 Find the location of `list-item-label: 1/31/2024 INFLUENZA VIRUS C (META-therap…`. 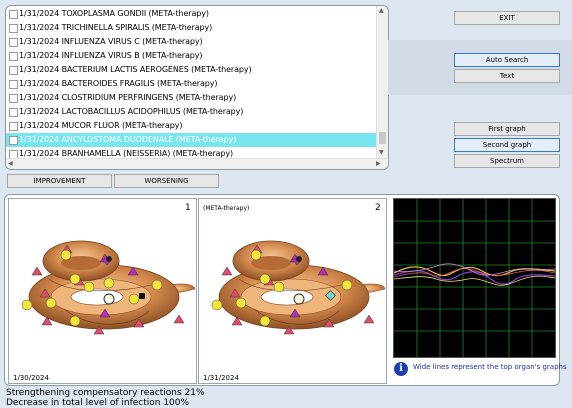

list-item-label: 1/31/2024 INFLUENZA VIRUS C (META-therap… is located at coordinates (111, 41).